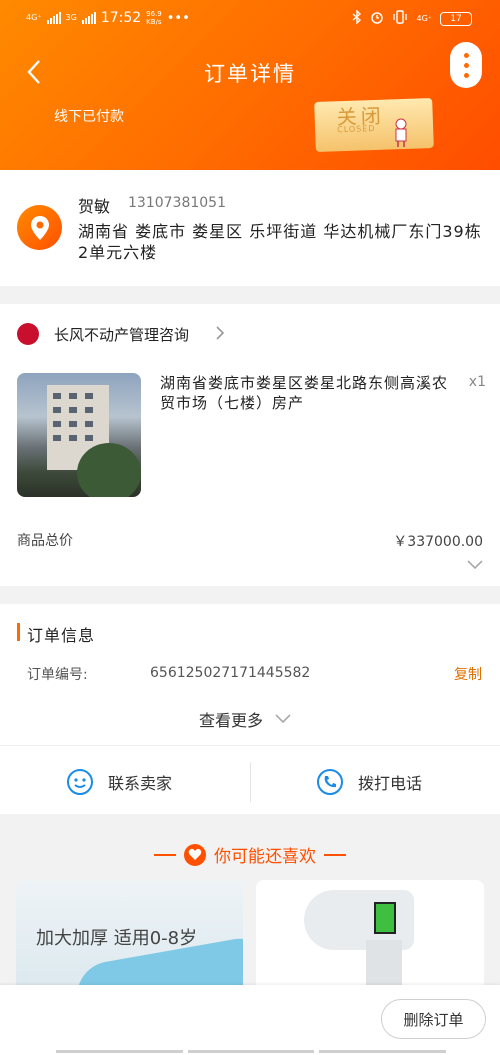  Describe the element at coordinates (80, 782) in the screenshot. I see `chat-face-icon` at that location.